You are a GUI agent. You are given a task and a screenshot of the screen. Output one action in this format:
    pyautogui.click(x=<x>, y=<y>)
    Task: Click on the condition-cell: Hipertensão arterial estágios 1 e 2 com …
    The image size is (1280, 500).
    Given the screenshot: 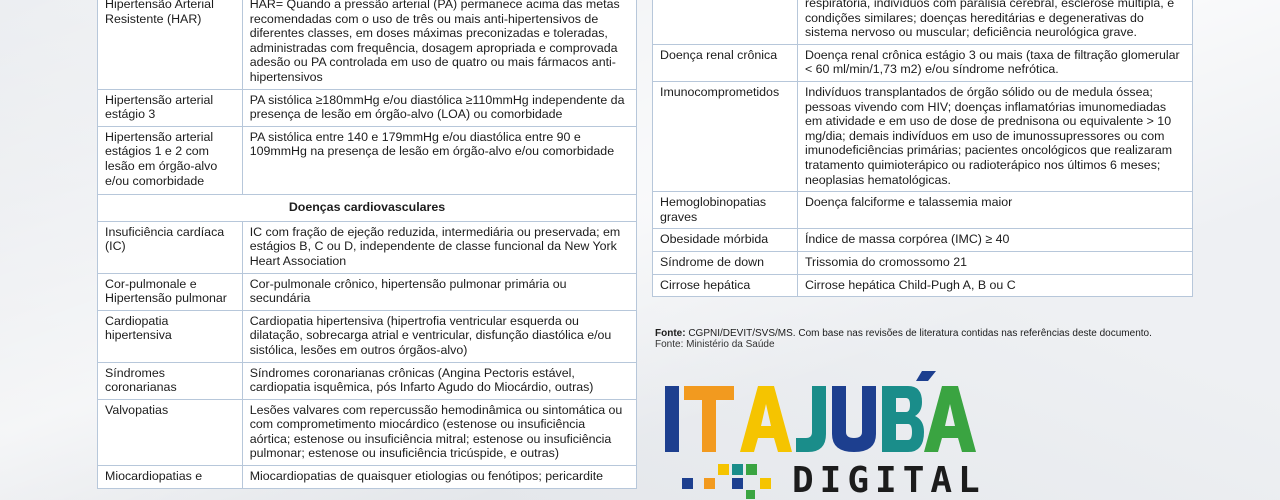 What is the action you would take?
    pyautogui.click(x=170, y=160)
    